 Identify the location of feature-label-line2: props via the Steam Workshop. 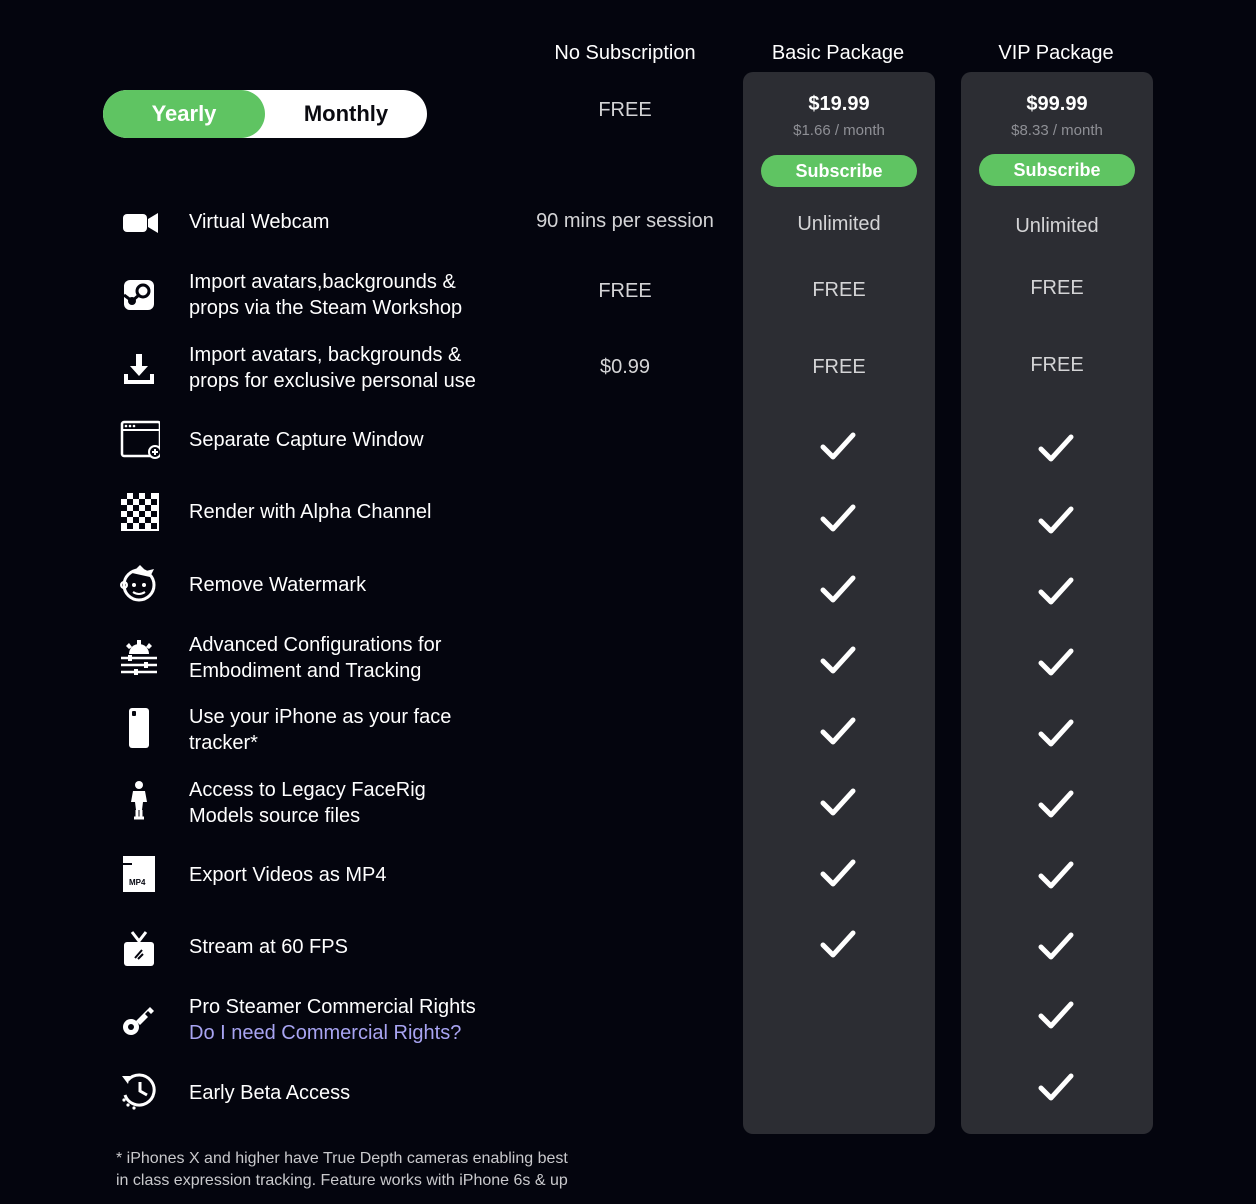
(326, 308).